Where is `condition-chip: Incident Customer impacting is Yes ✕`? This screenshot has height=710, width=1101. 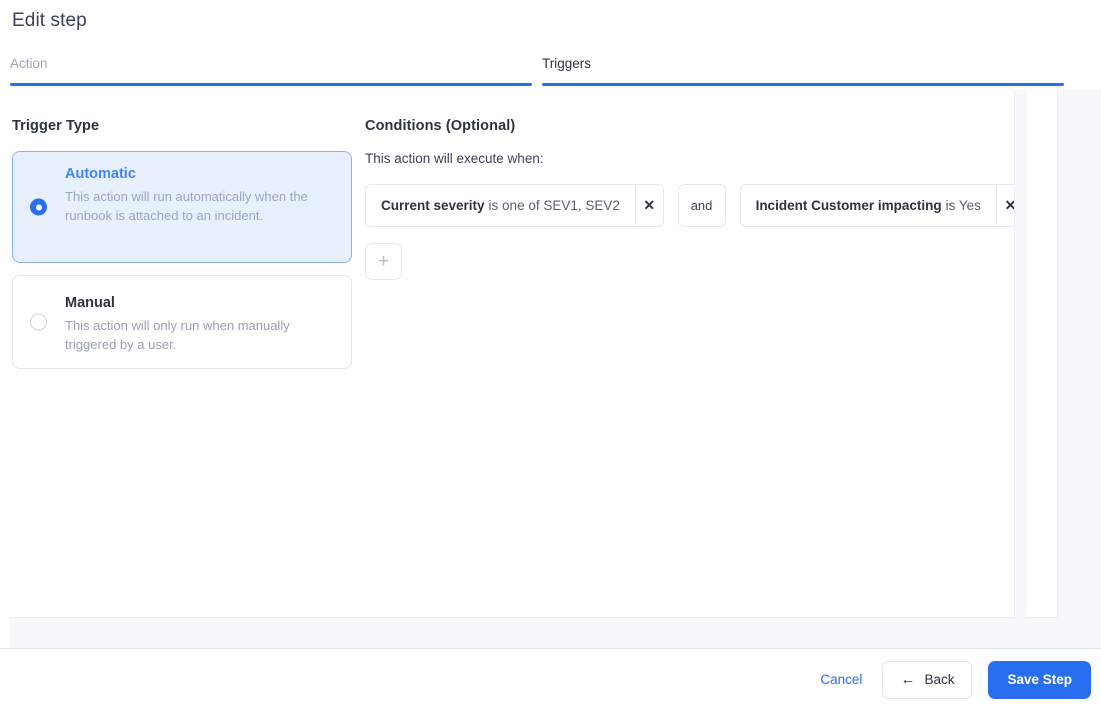 condition-chip: Incident Customer impacting is Yes ✕ is located at coordinates (882, 205).